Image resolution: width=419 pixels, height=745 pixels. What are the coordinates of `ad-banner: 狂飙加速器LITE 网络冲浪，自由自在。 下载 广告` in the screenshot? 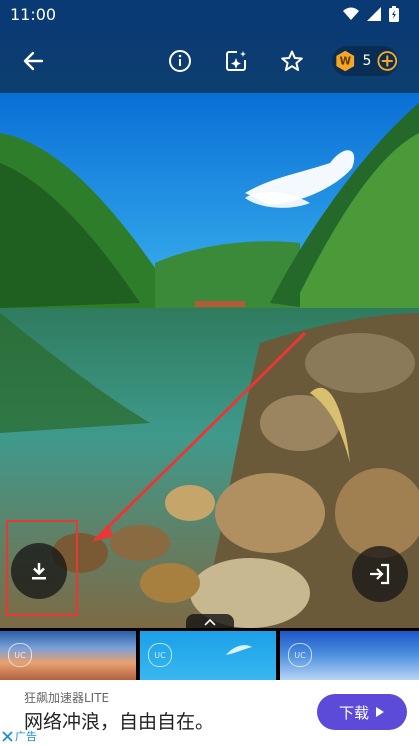 It's located at (209, 712).